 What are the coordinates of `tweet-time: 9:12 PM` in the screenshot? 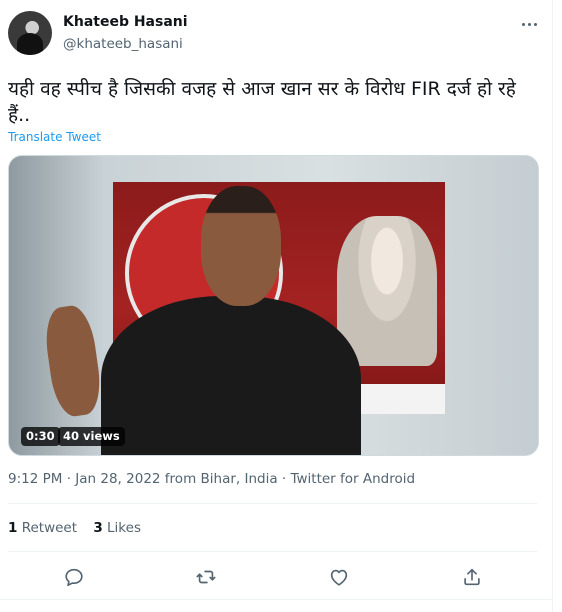 It's located at (35, 479).